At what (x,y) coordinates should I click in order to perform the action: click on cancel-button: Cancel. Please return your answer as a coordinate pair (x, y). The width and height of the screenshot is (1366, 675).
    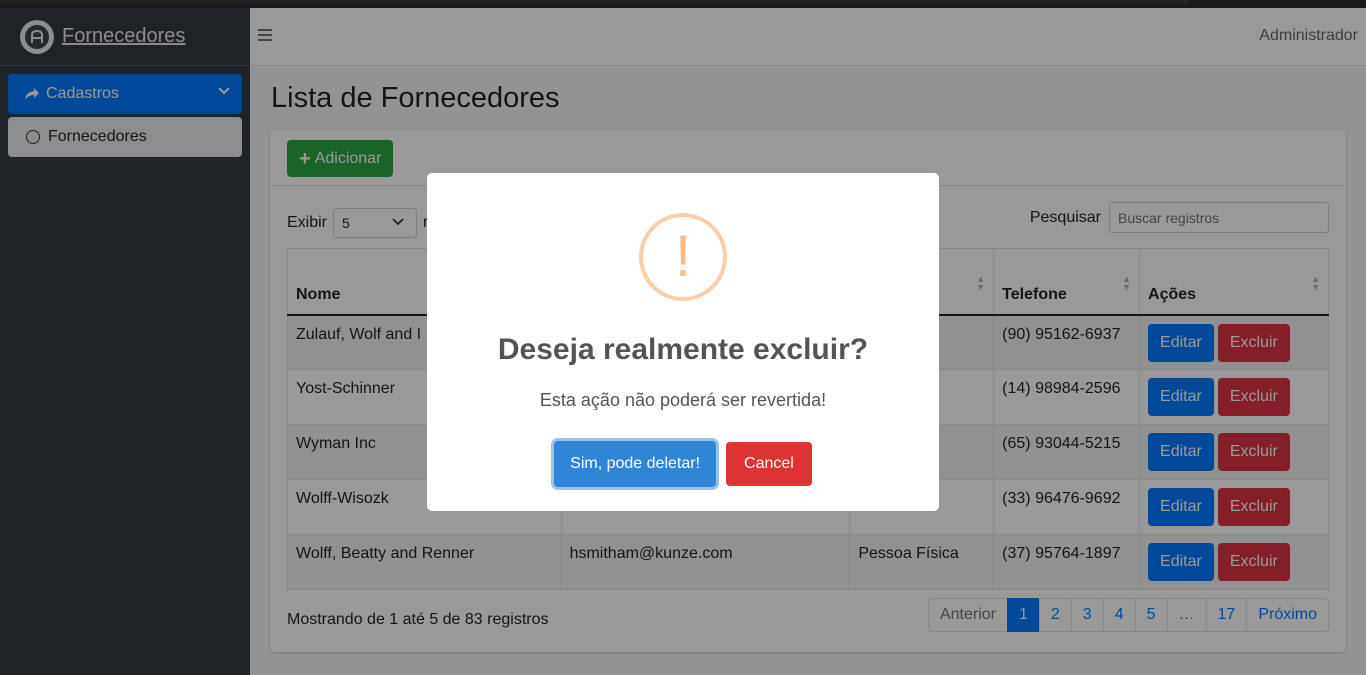
    Looking at the image, I should click on (769, 464).